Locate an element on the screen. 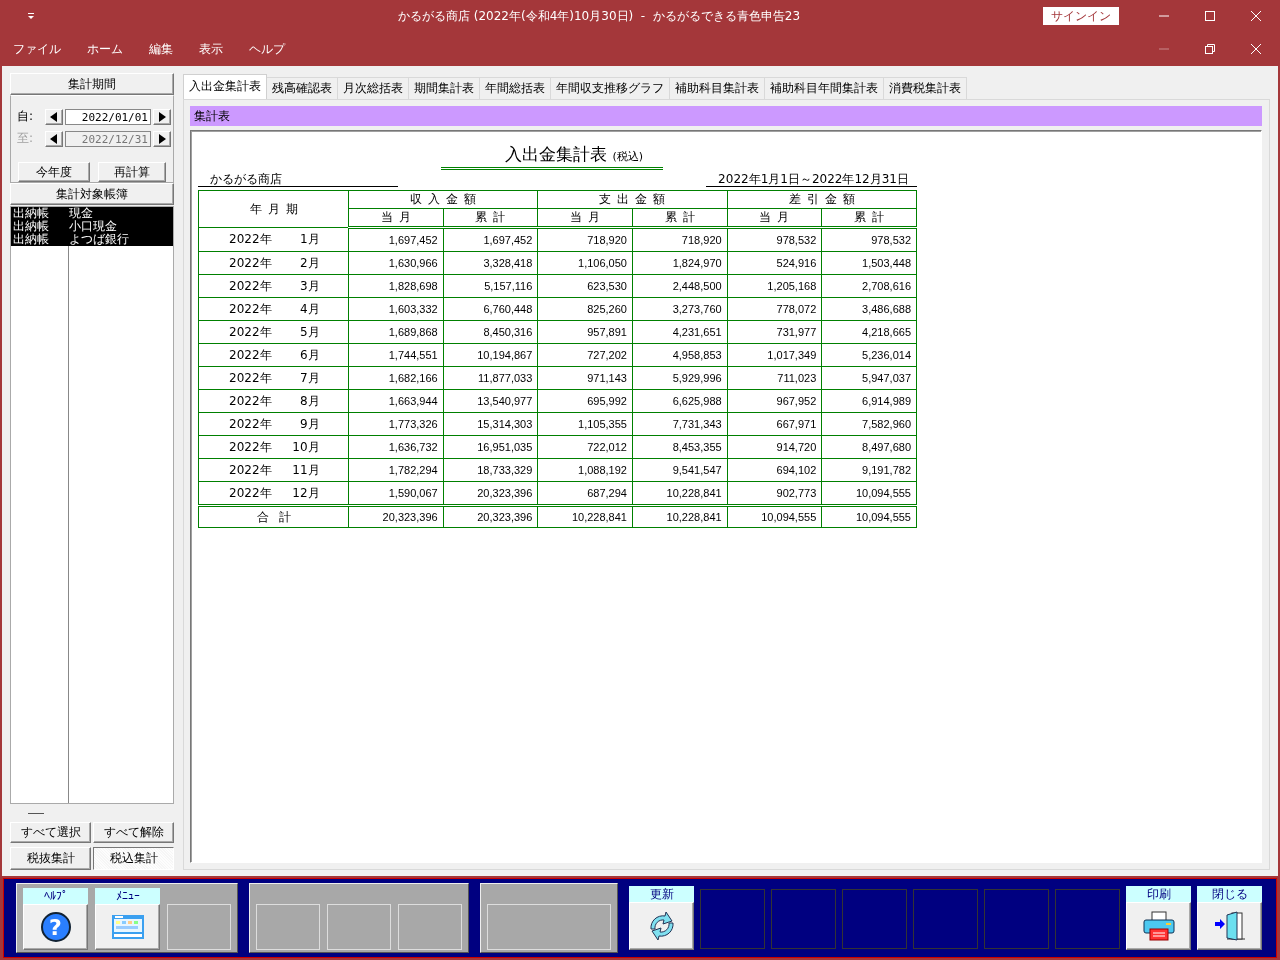 The height and width of the screenshot is (960, 1280). date-field: 2022/01/01 is located at coordinates (108, 116).